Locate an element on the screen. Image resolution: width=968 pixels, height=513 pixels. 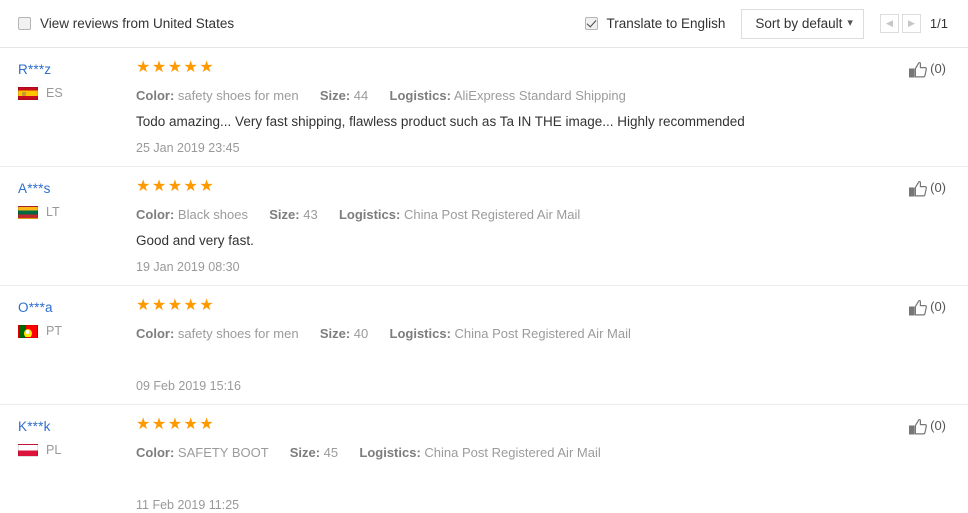
view-reviews-from-united-states-checkbox: View reviews from United States is located at coordinates (126, 23).